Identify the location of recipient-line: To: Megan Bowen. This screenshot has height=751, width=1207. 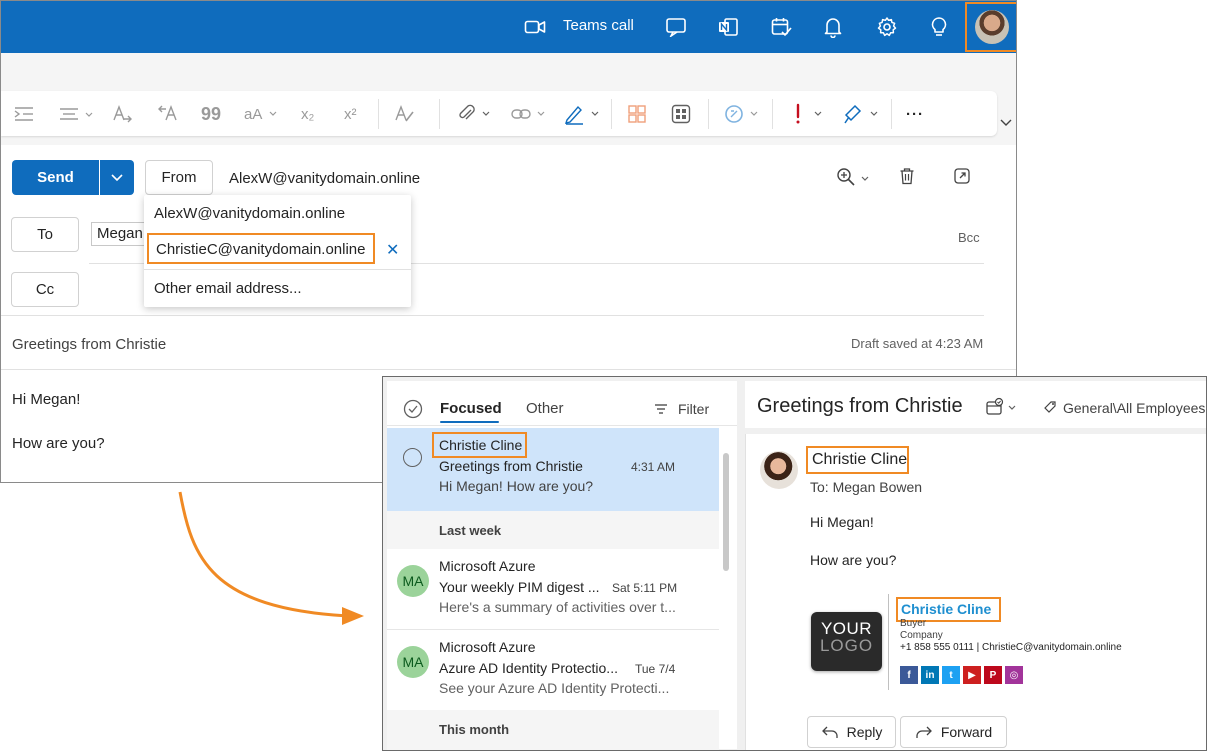
(866, 487).